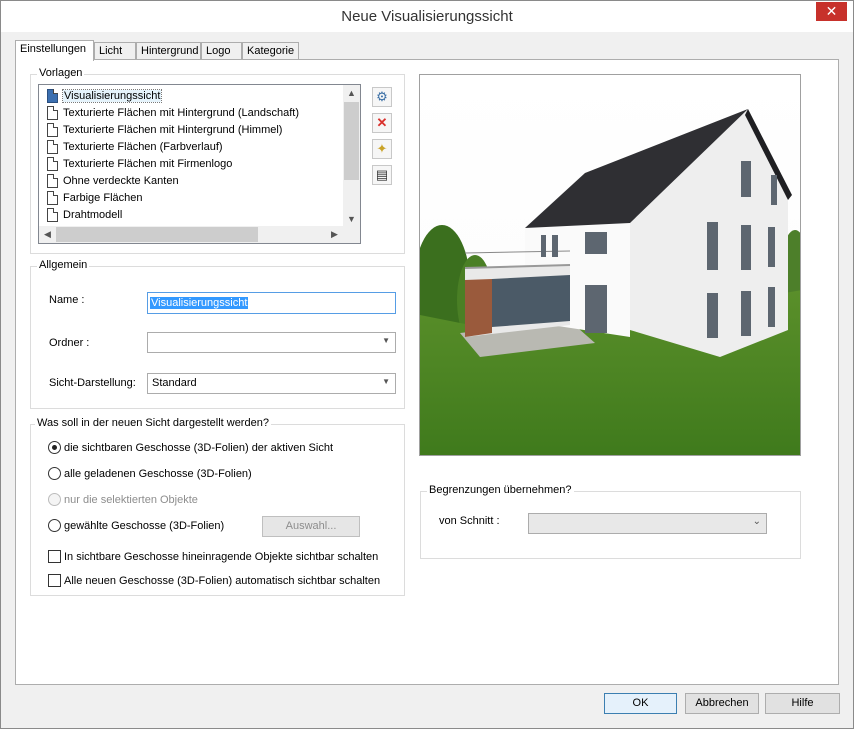 This screenshot has width=854, height=729. I want to click on scroll-left-icon: ◀, so click(47, 234).